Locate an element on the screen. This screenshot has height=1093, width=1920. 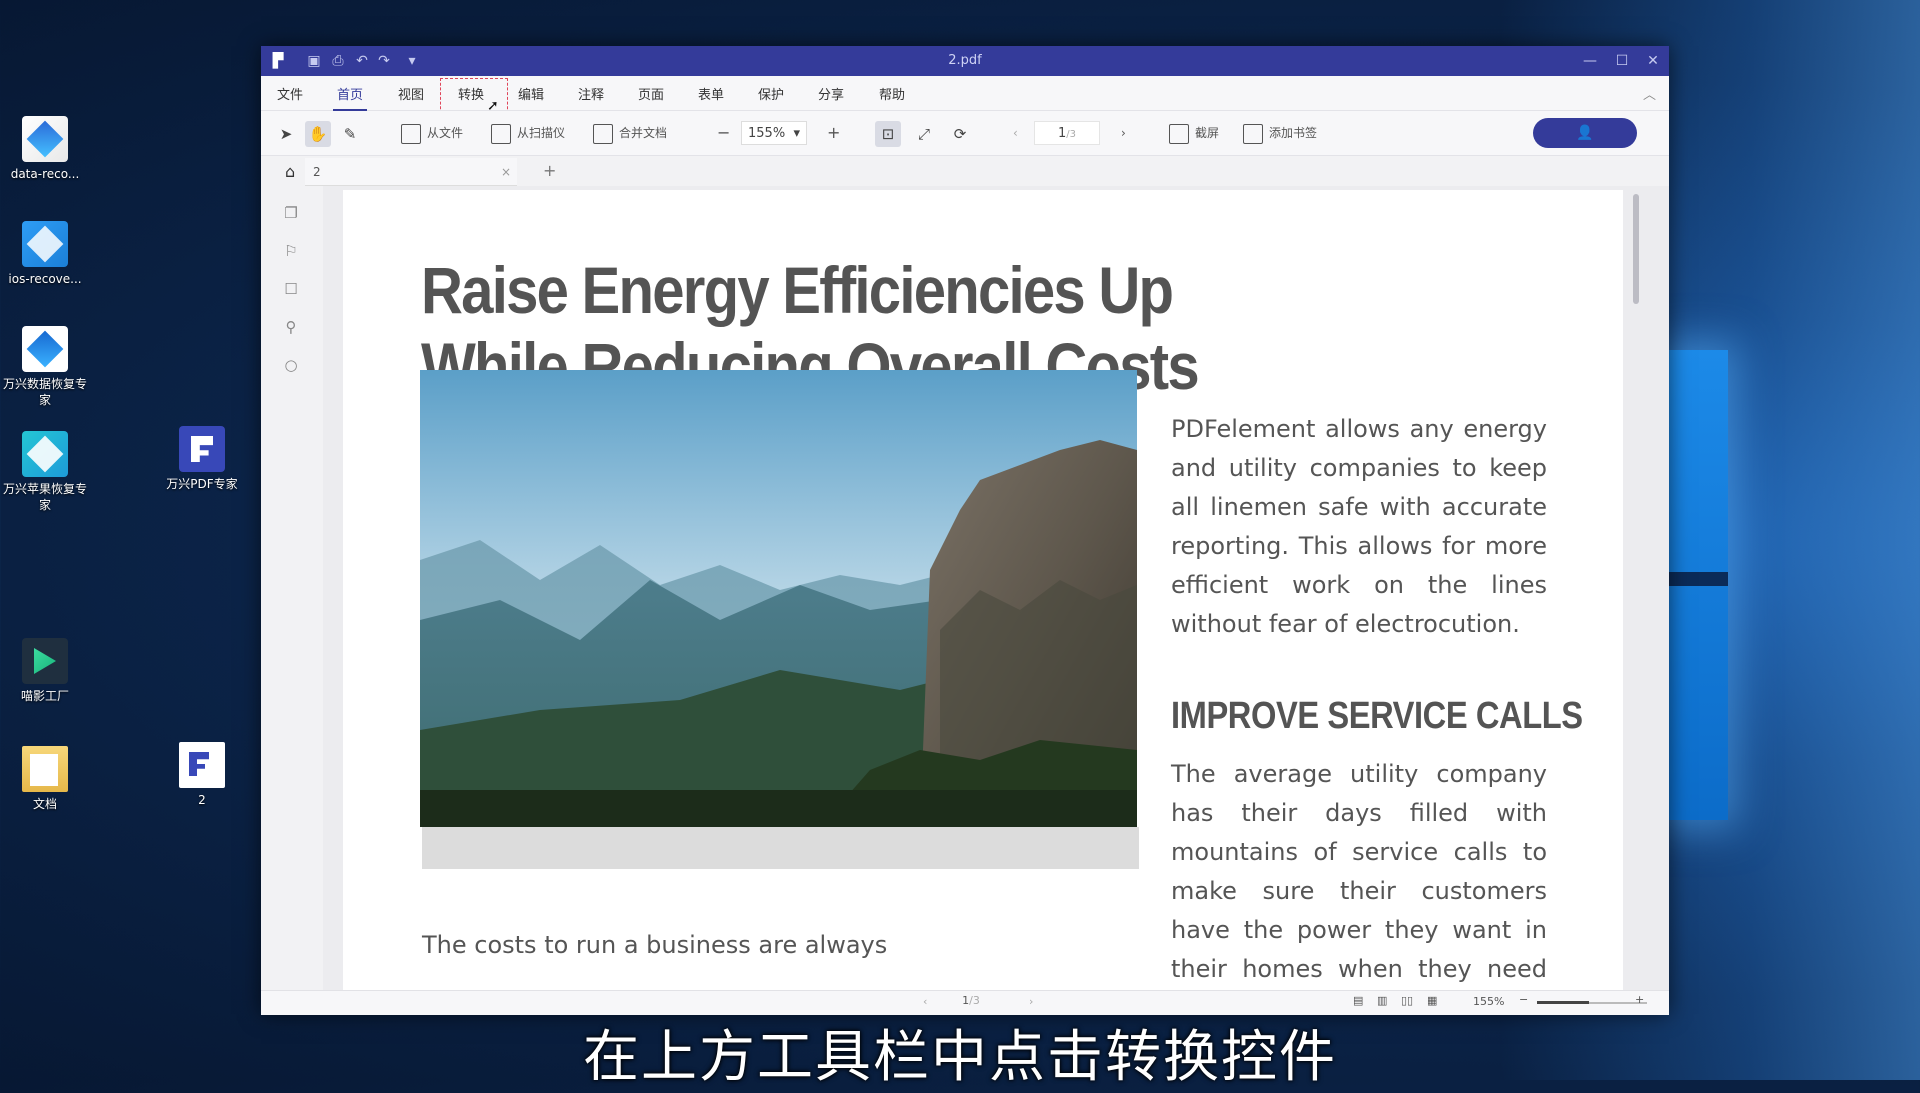
menu-comment: 注释 is located at coordinates (591, 93).